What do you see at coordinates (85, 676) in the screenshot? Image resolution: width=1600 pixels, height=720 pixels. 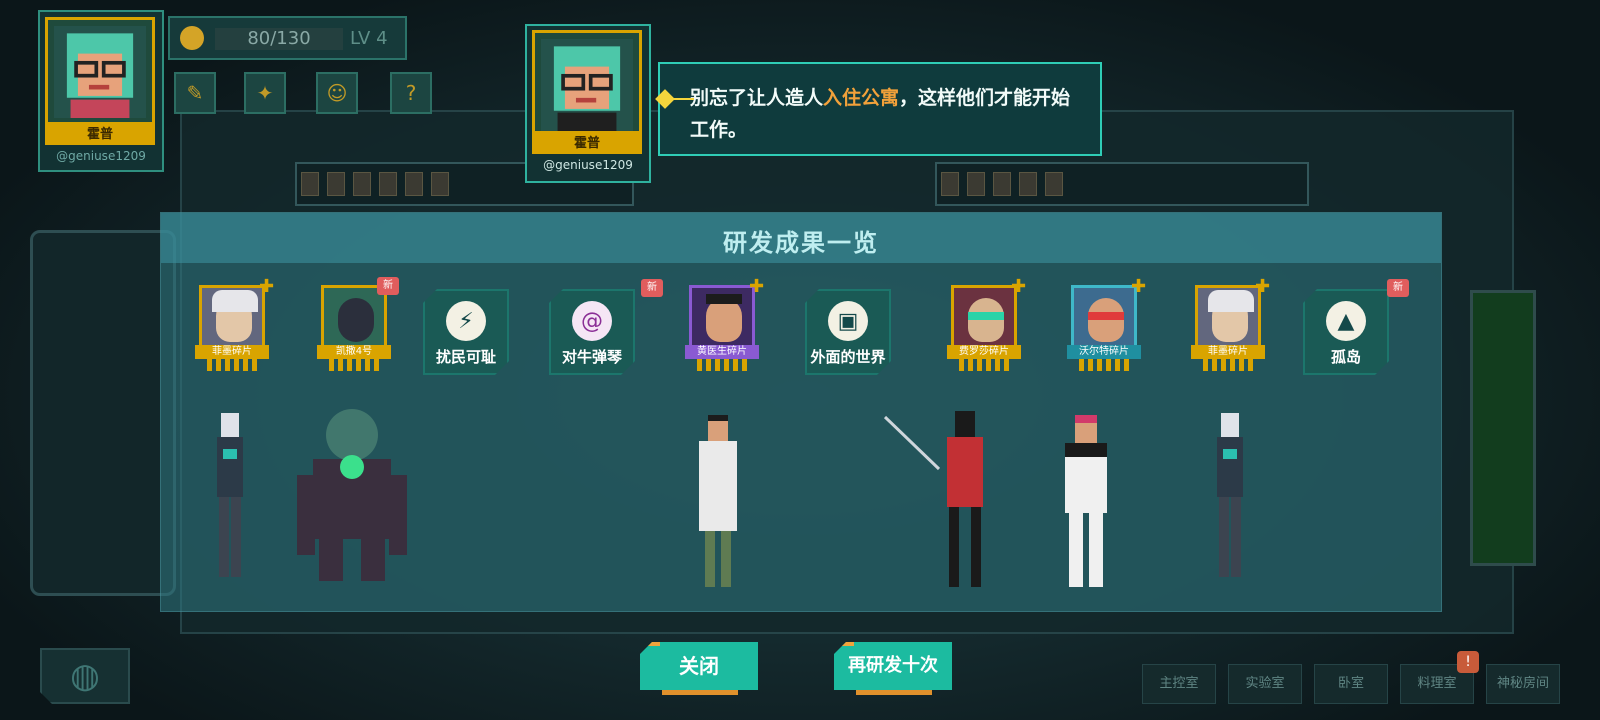 I see `globe-icon: ◍` at bounding box center [85, 676].